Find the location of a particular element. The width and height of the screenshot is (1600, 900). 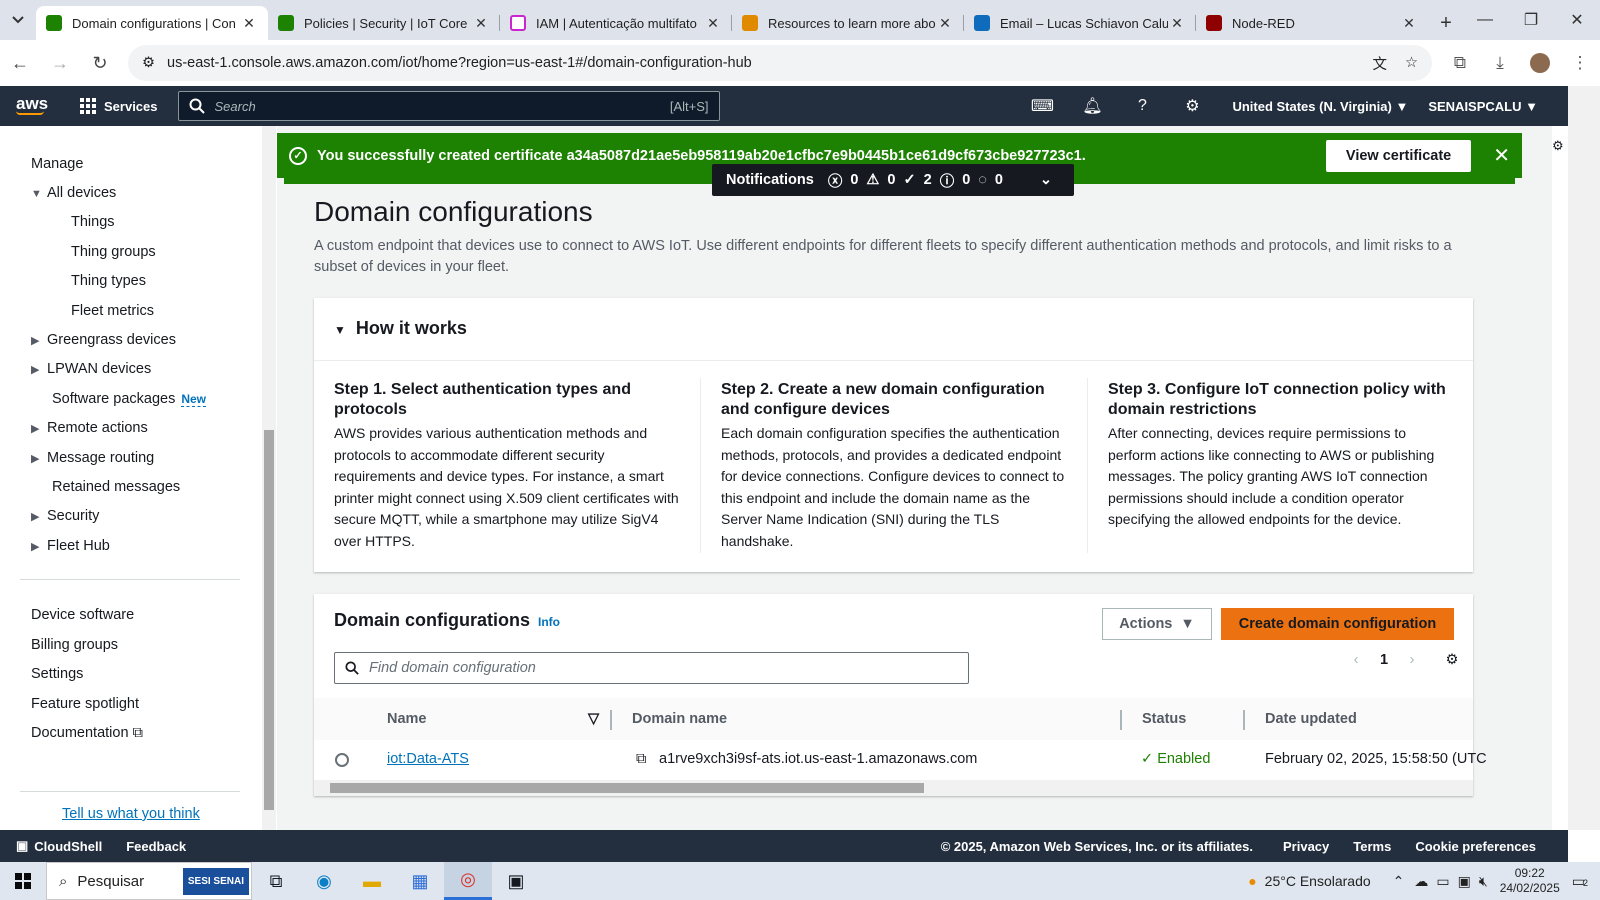

back-arrow-icon: ← is located at coordinates (20, 63).